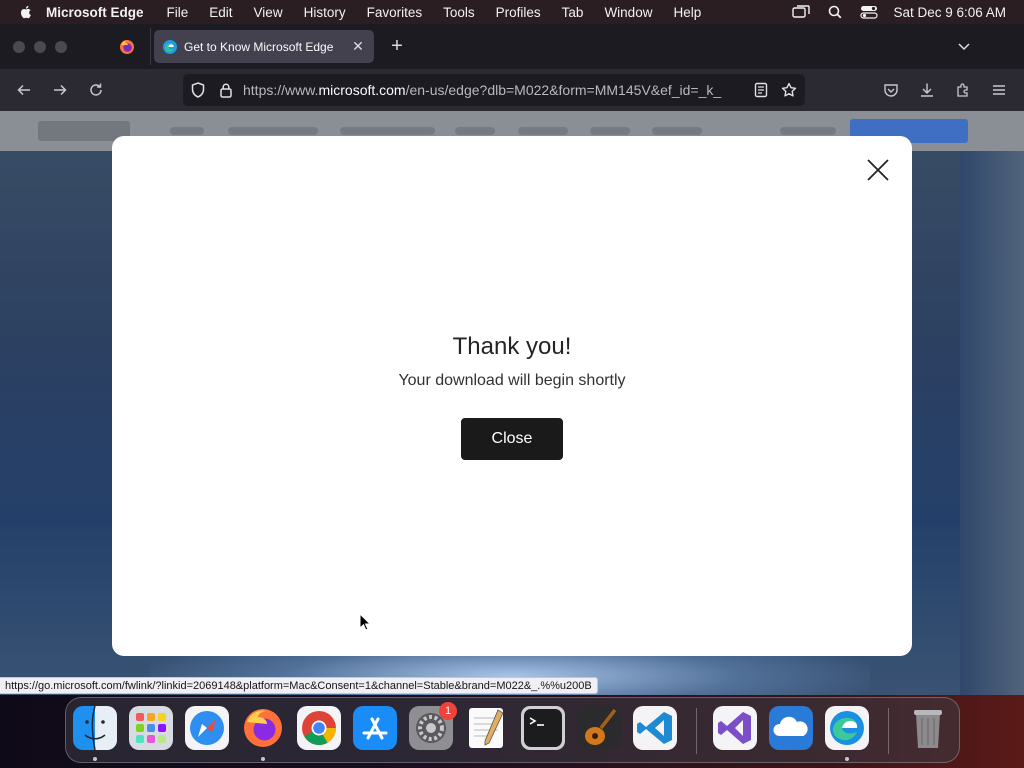 Image resolution: width=1024 pixels, height=768 pixels. I want to click on menu-profiles: Profiles, so click(518, 12).